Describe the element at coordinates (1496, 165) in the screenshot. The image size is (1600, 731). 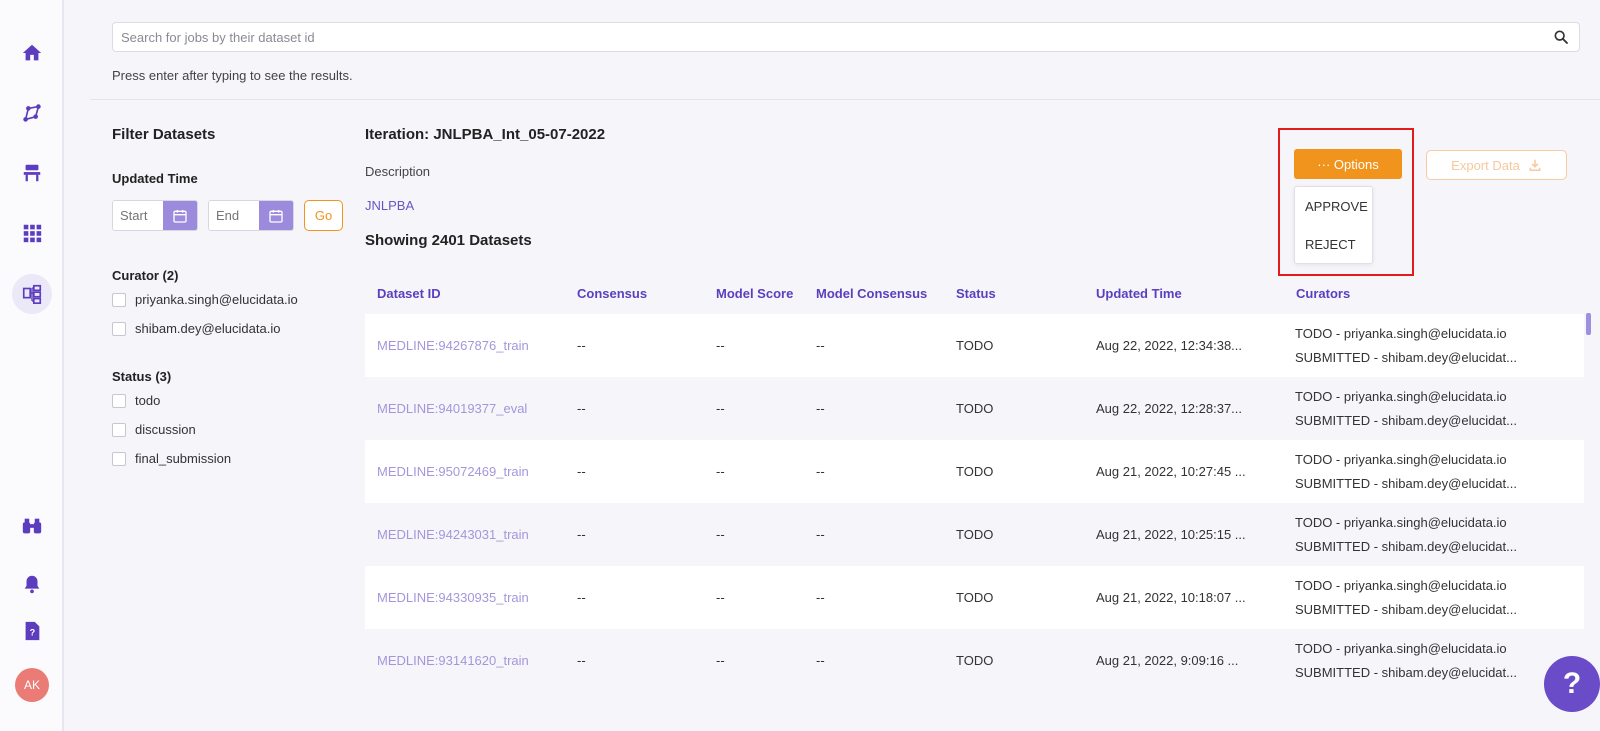
I see `export-data-button: Export Data` at that location.